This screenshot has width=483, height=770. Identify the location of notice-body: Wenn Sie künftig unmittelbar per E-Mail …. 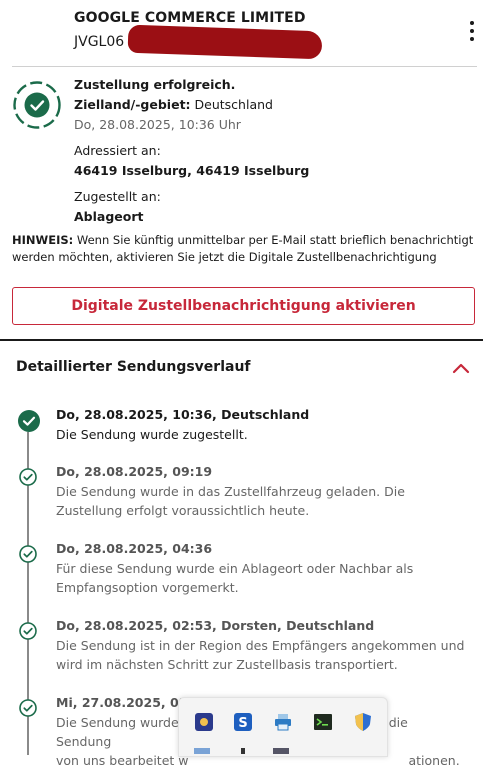
(243, 248).